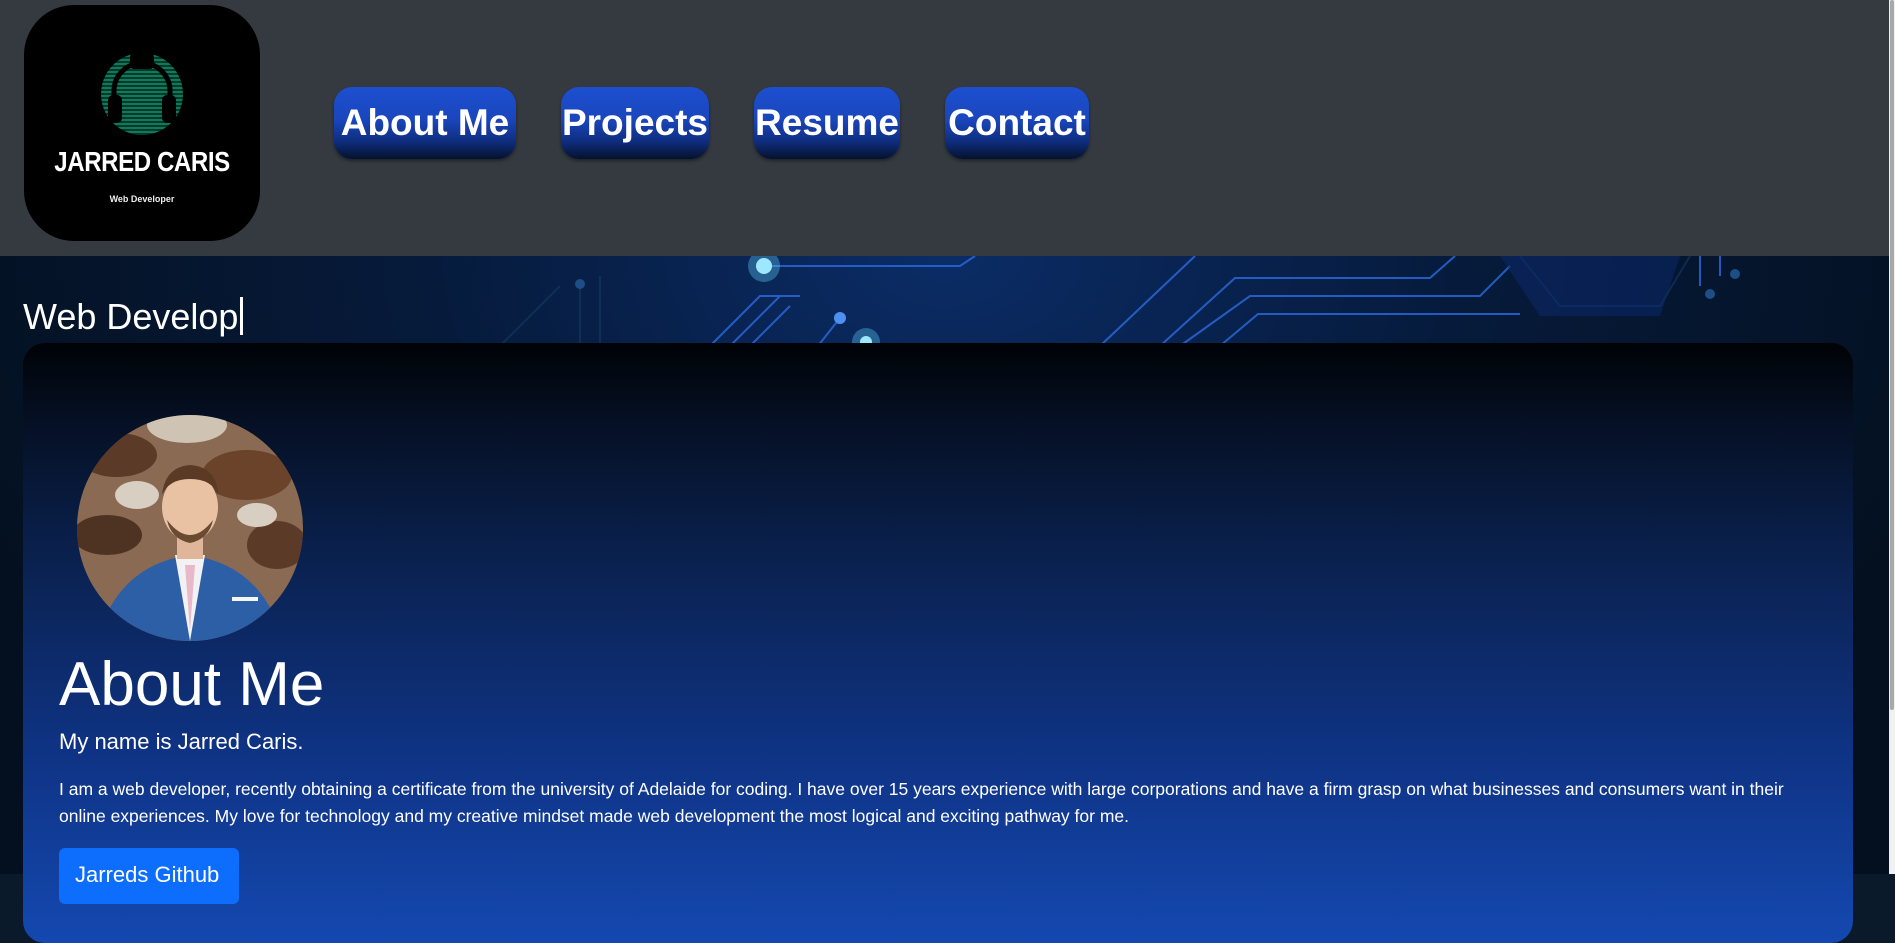  I want to click on typing-cursor, so click(242, 316).